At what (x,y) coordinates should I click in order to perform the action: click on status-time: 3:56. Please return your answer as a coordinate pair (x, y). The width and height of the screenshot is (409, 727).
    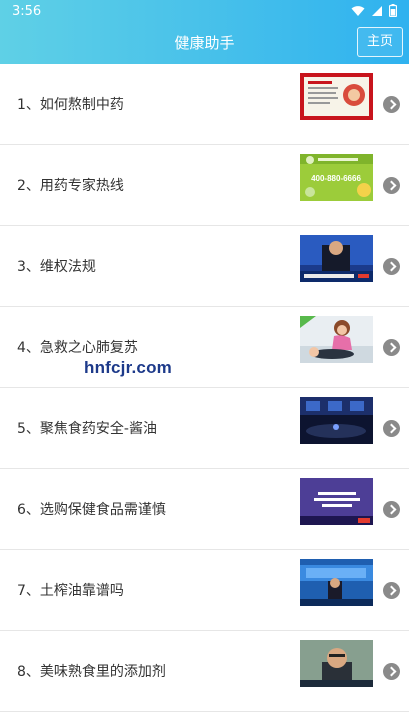
    Looking at the image, I should click on (27, 11).